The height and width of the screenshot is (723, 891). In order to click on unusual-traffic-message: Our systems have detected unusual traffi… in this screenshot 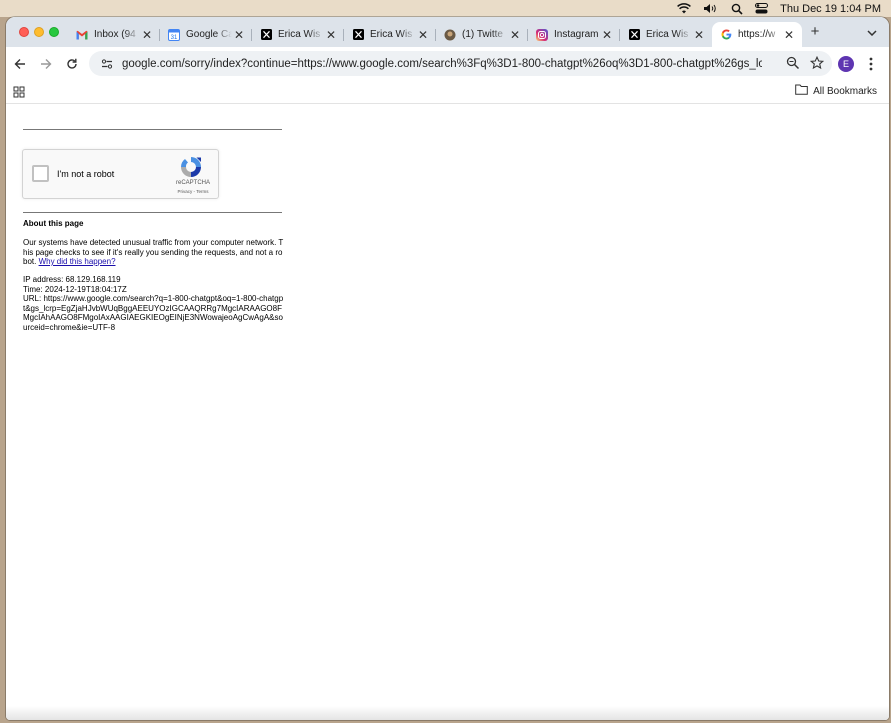, I will do `click(154, 252)`.